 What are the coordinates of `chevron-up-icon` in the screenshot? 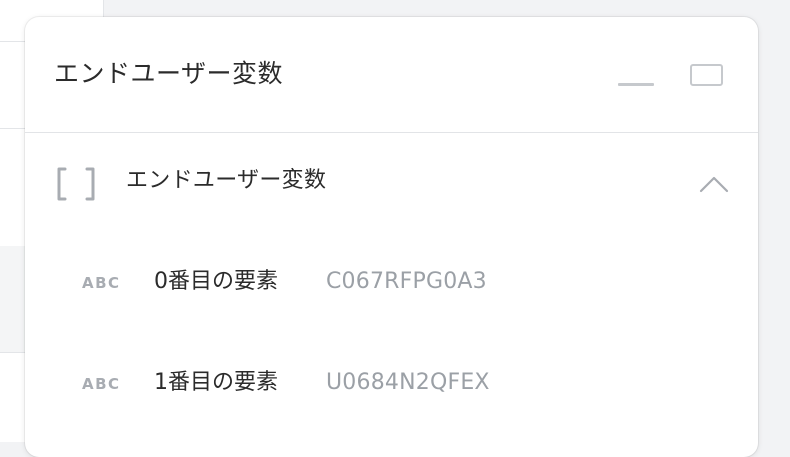 It's located at (714, 184).